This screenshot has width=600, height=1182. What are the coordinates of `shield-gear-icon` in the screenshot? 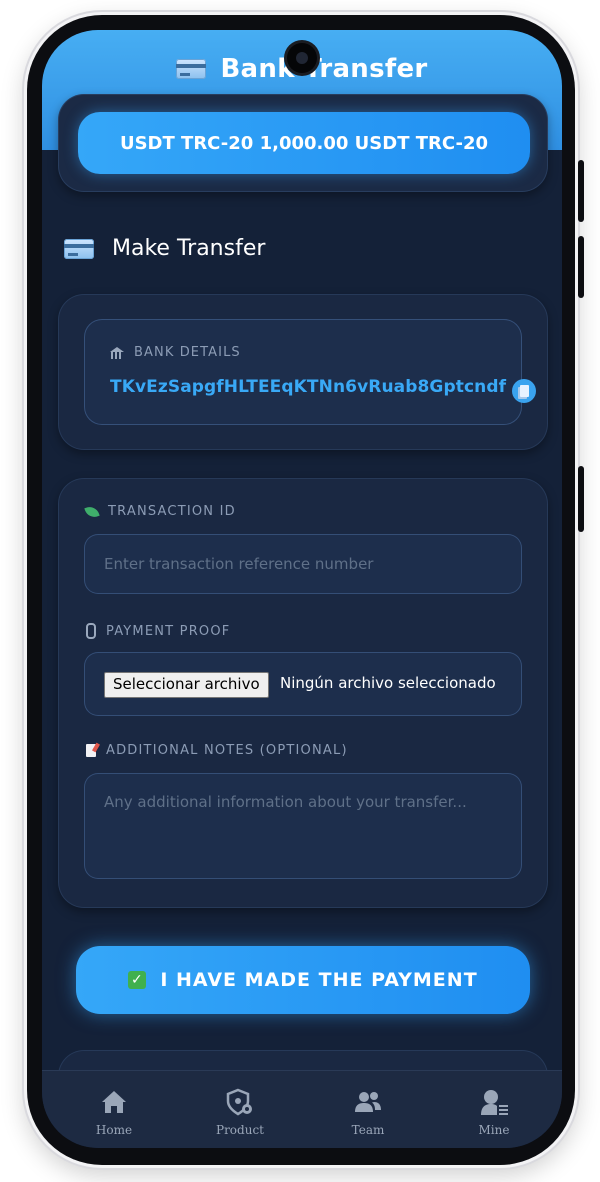 It's located at (239, 1102).